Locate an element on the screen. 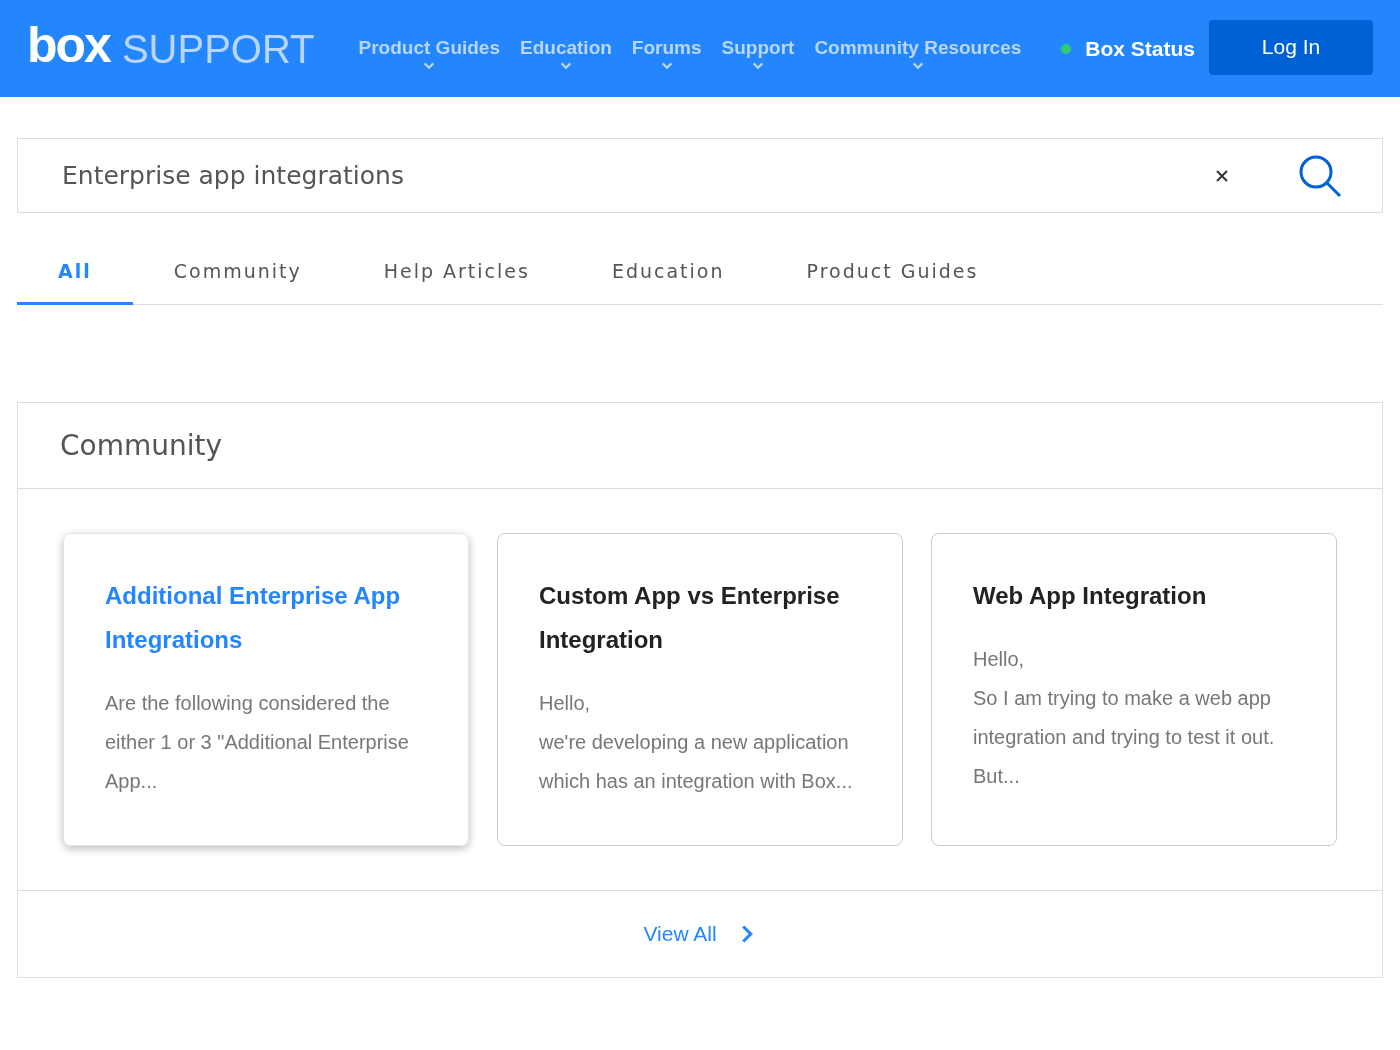  card-title: Additional Enterprise App Integrations is located at coordinates (266, 618).